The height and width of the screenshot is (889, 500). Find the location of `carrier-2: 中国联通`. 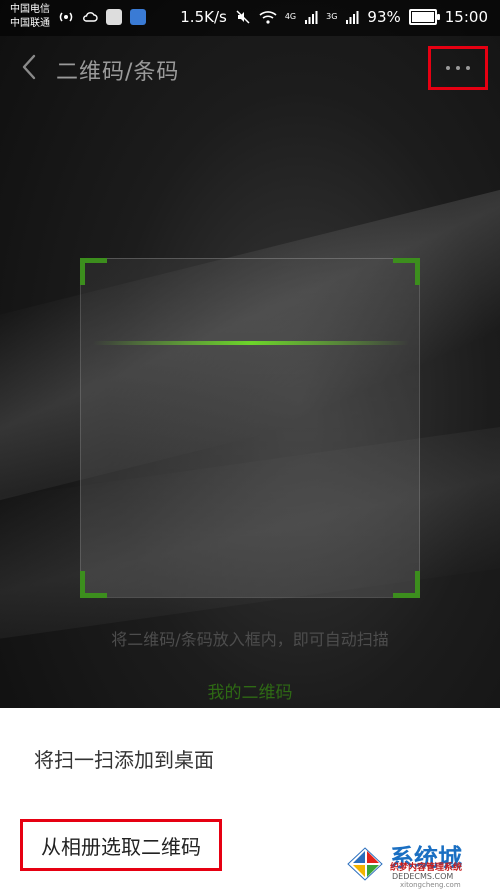

carrier-2: 中国联通 is located at coordinates (30, 23).